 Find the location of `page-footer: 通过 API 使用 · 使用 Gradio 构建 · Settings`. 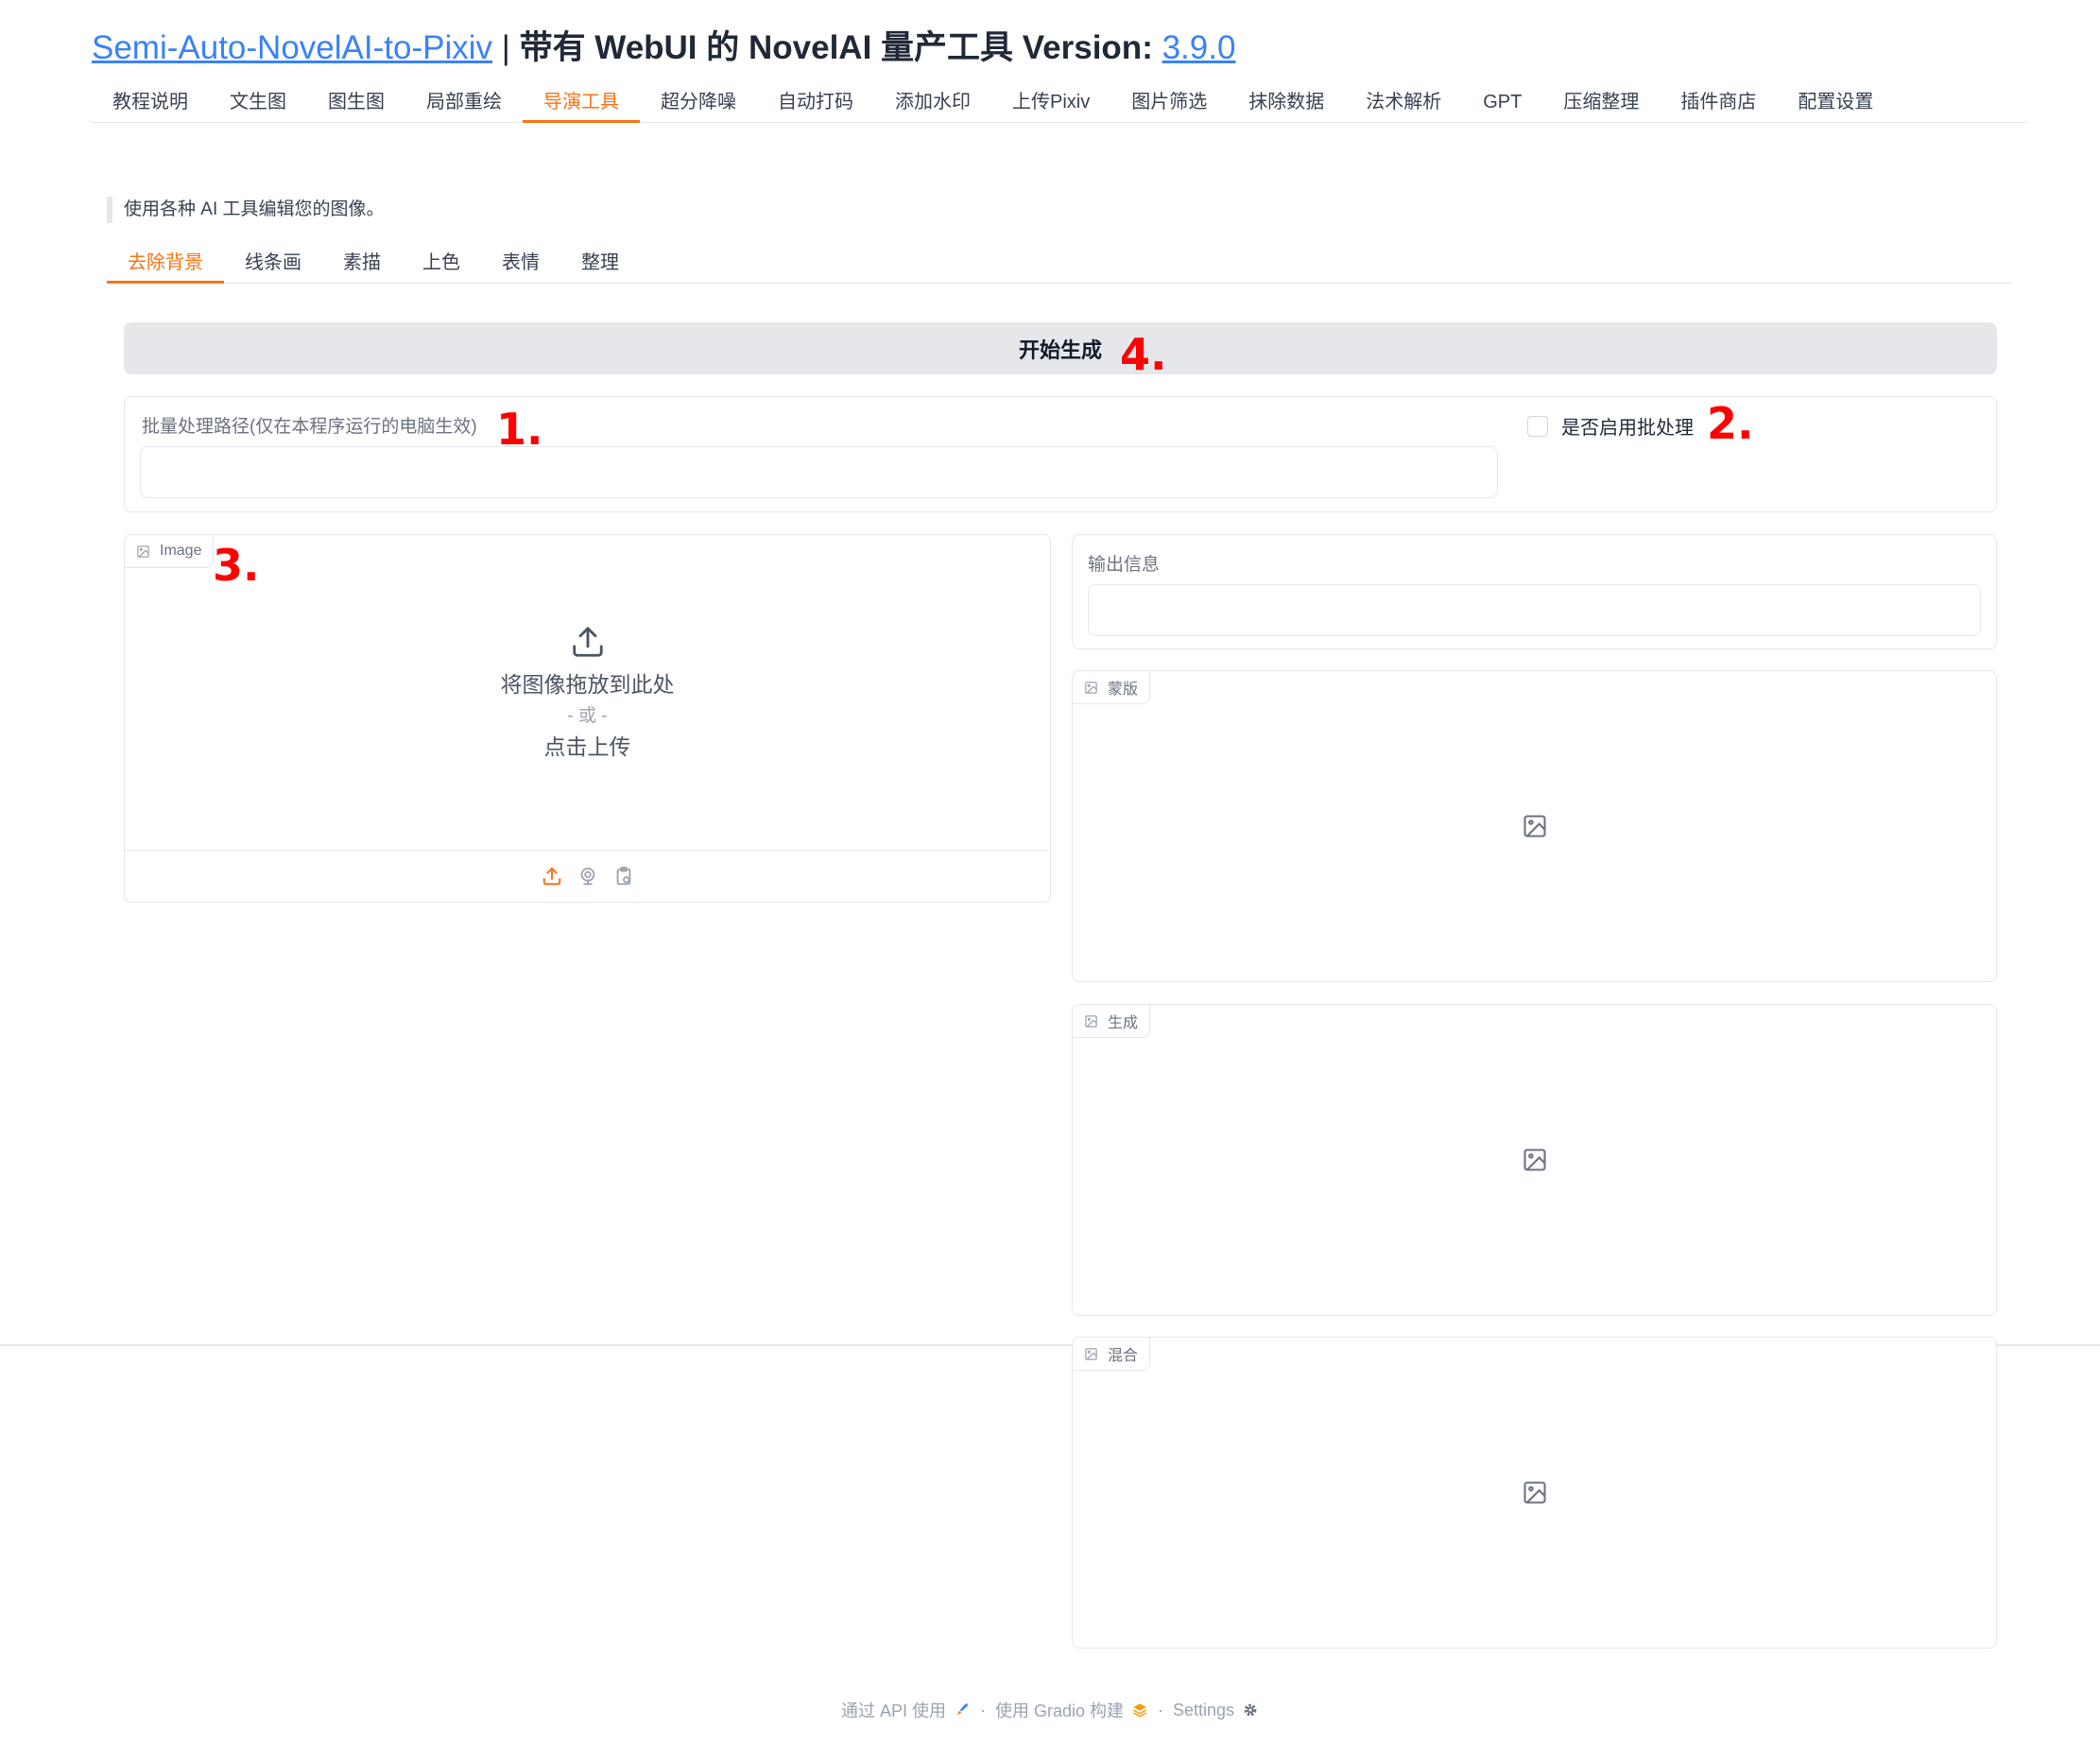

page-footer: 通过 API 使用 · 使用 Gradio 构建 · Settings is located at coordinates (1050, 1710).